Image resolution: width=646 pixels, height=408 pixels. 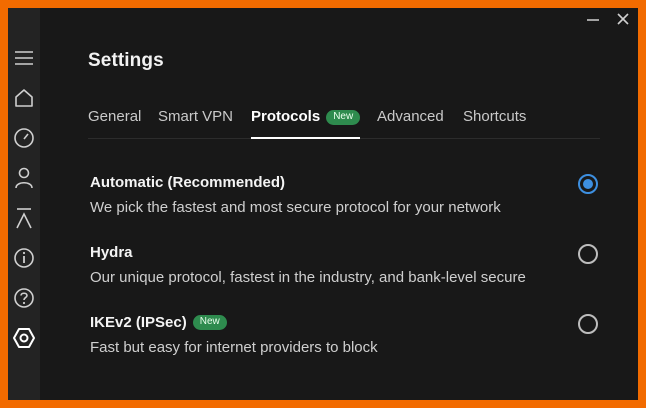 I want to click on page-title: Settings, so click(x=126, y=60).